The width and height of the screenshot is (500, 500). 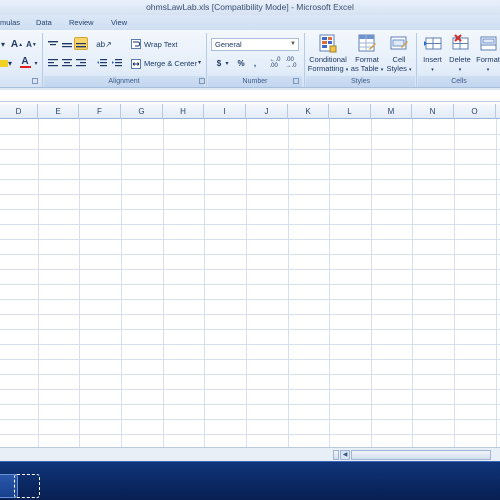 I want to click on alignment-dialog-launcher-icon, so click(x=202, y=81).